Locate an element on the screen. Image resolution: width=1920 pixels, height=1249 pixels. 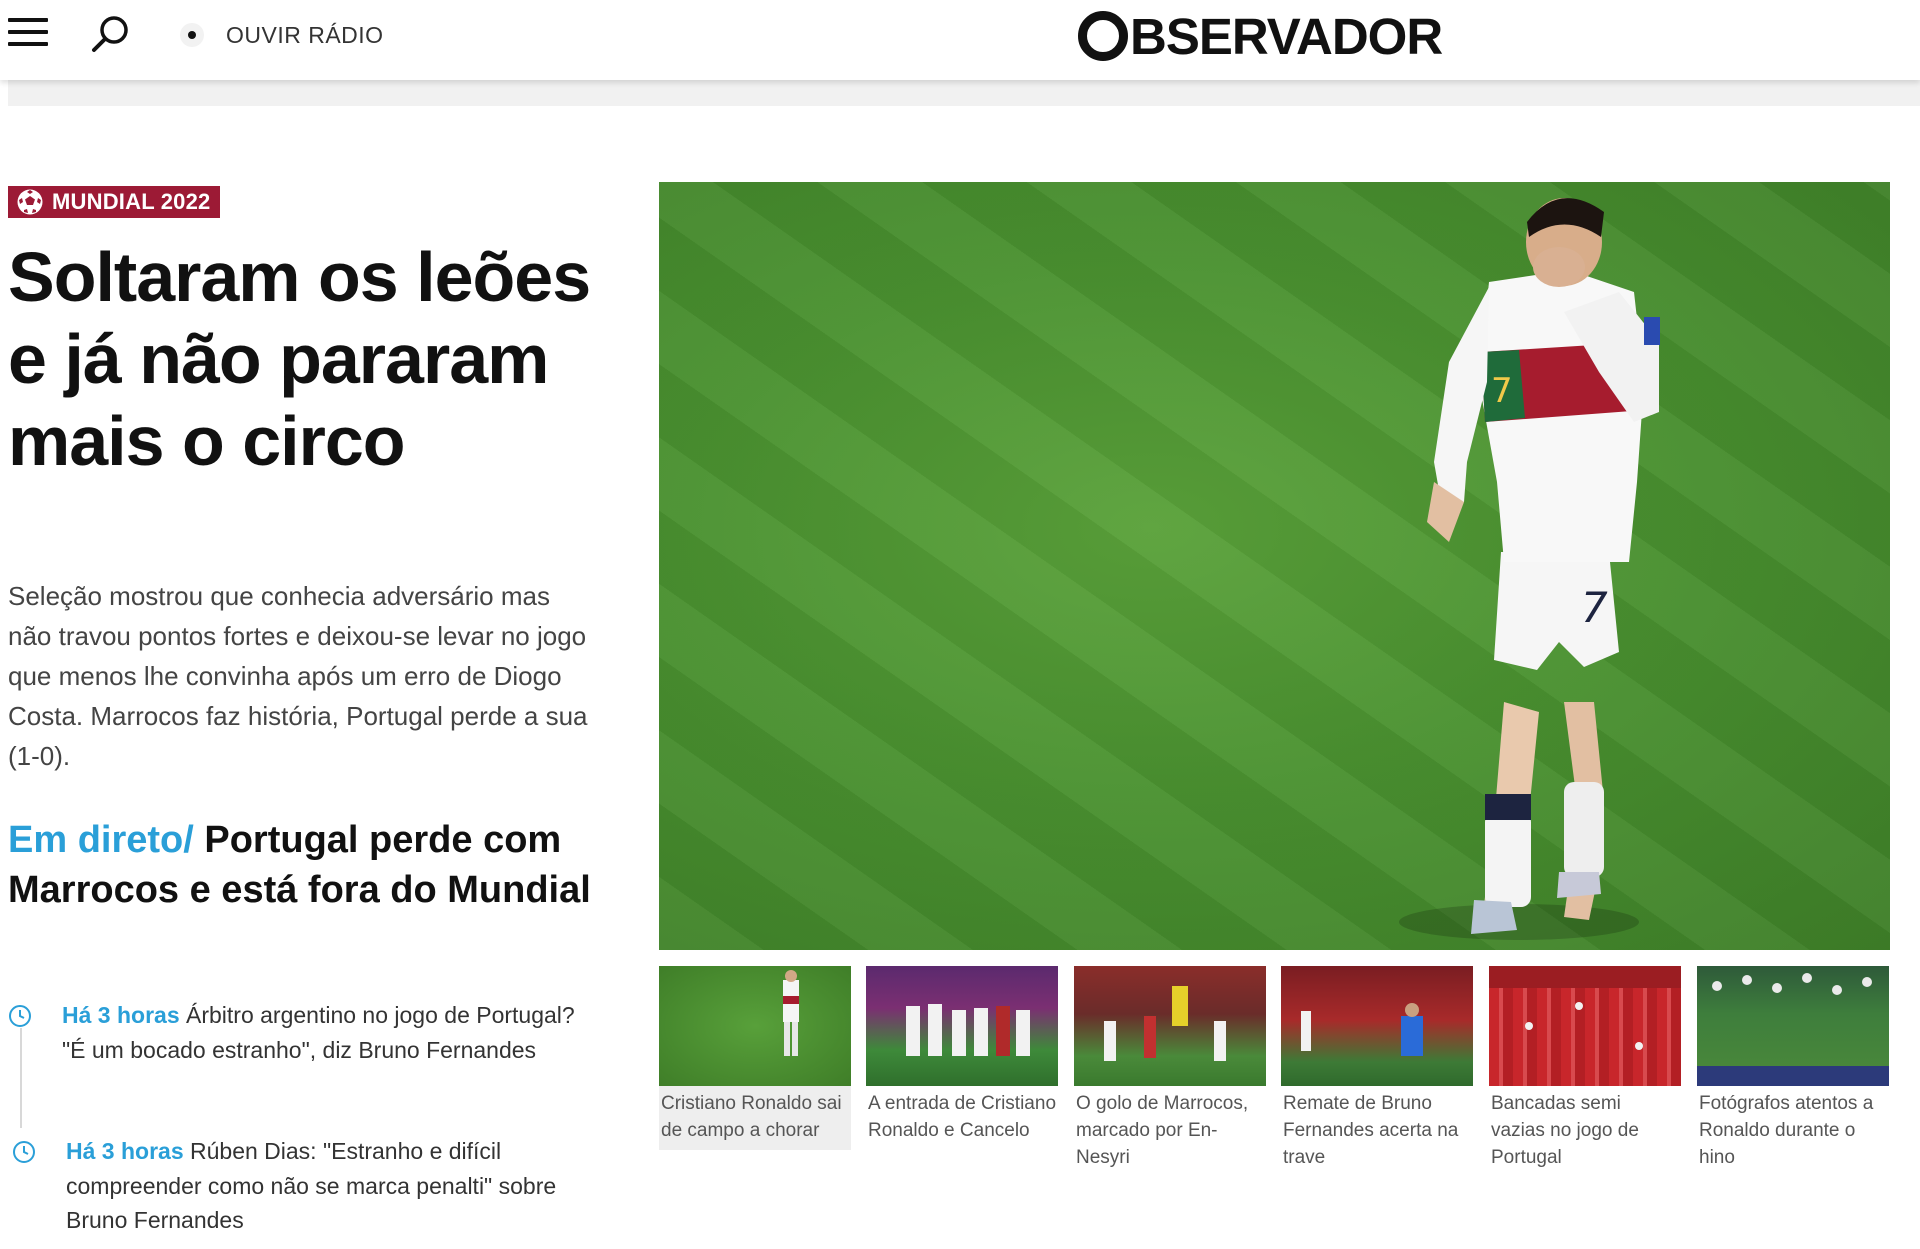
section-tag-label: MUNDIAL 2022 is located at coordinates (131, 201).